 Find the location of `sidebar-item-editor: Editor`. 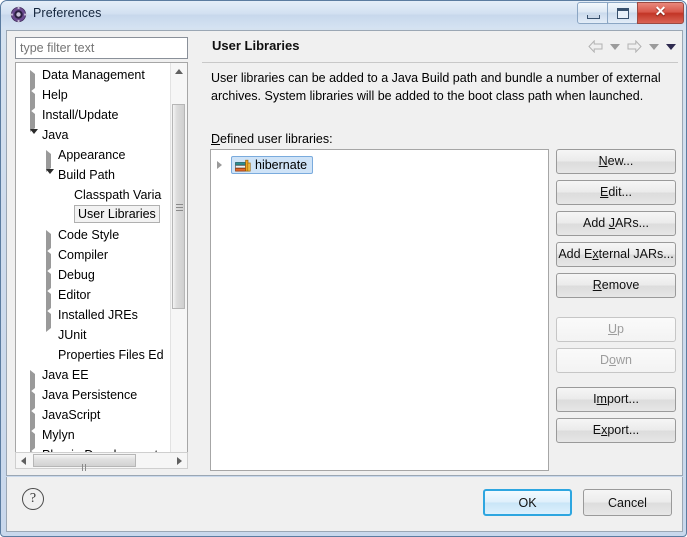

sidebar-item-editor: Editor is located at coordinates (96, 298).